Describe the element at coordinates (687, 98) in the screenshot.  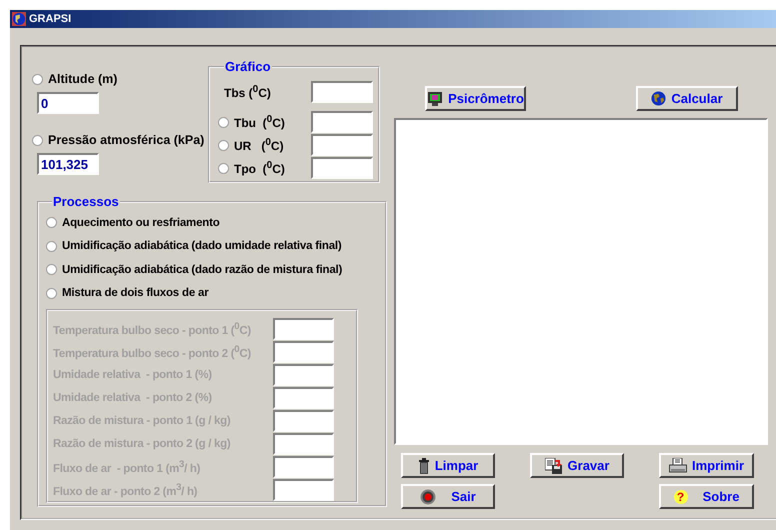
I see `calculate-button: Calcular` at that location.